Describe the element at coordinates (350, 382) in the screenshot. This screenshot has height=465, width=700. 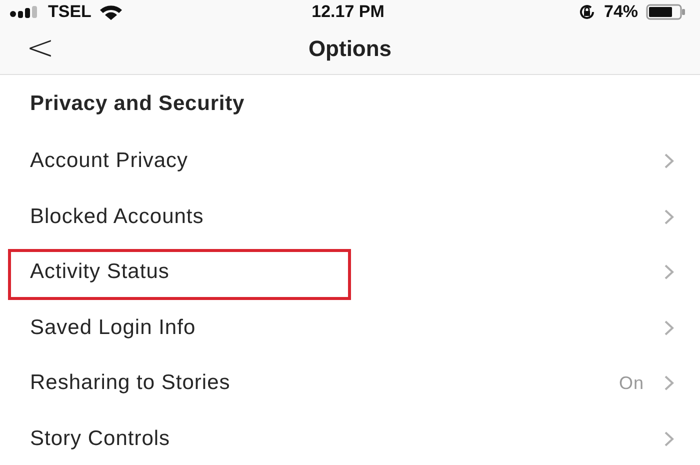
I see `settings-row: Resharing to Stories On` at that location.